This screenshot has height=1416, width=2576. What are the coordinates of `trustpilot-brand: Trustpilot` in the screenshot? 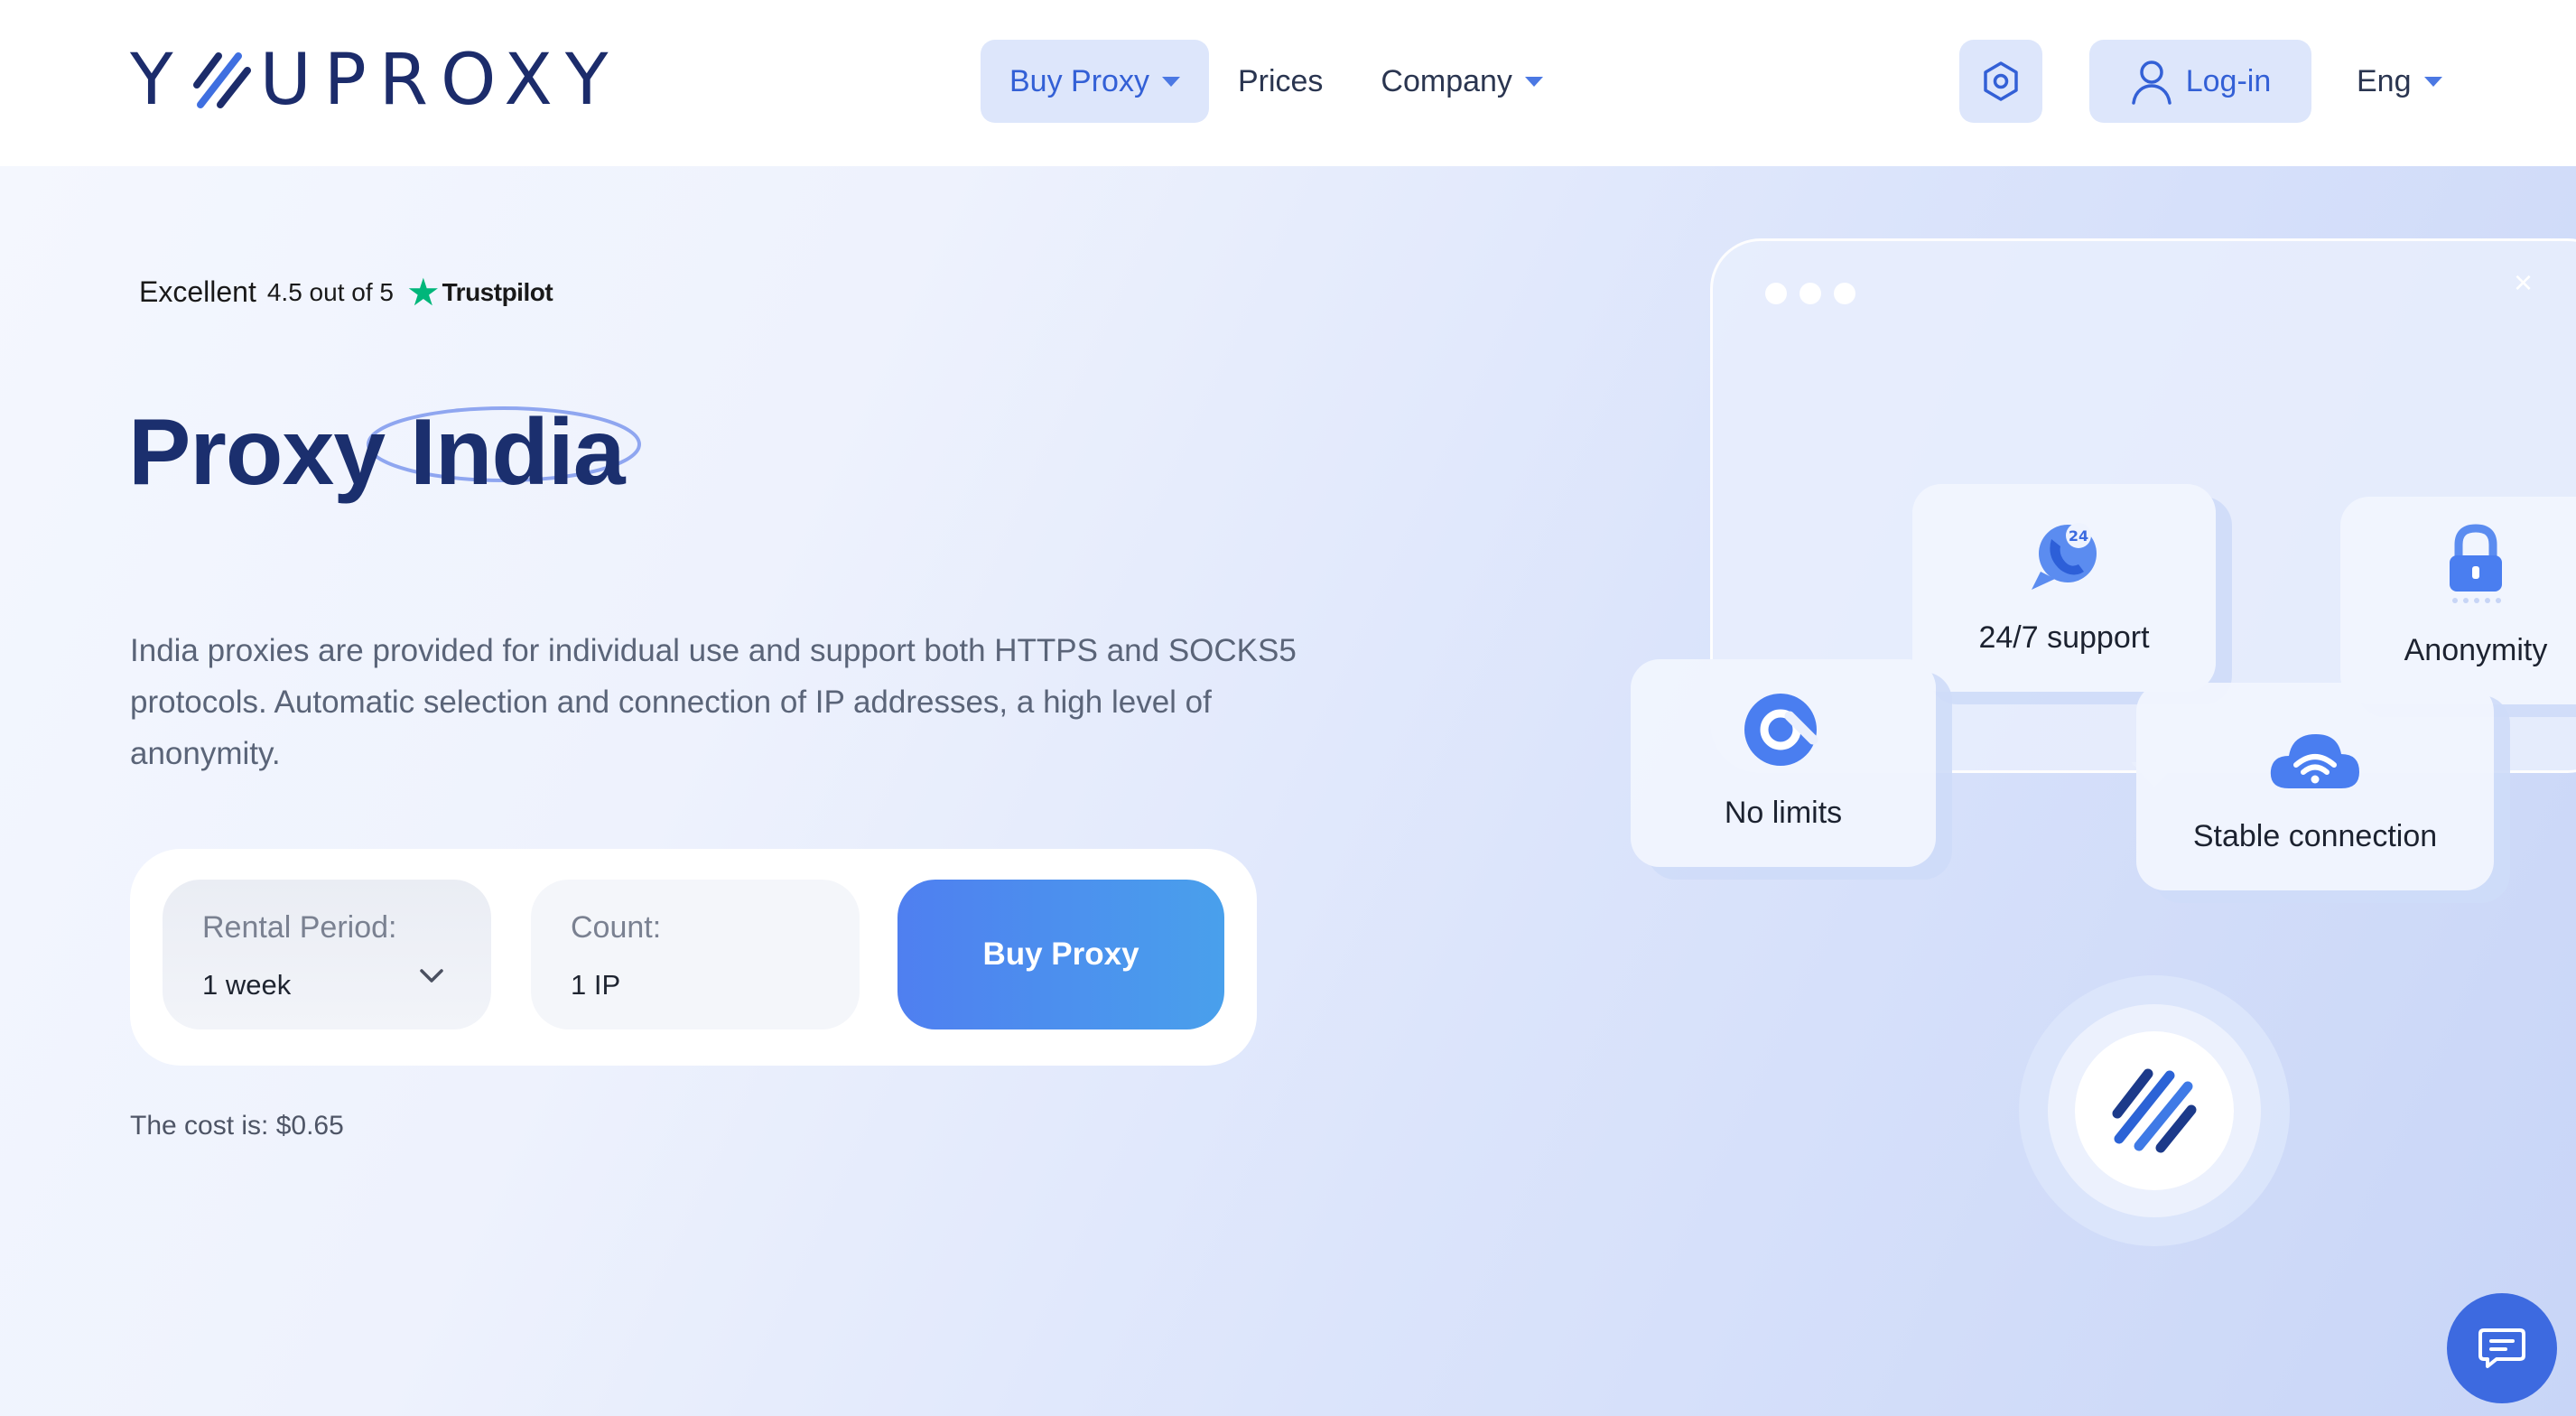 It's located at (497, 291).